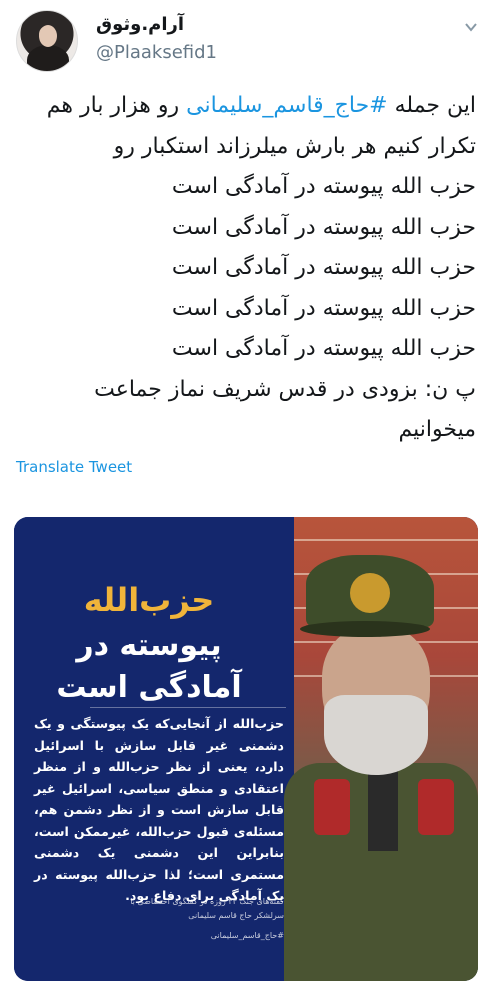 This screenshot has height=1000, width=492. I want to click on user-handle: @Plaaksefid1, so click(156, 52).